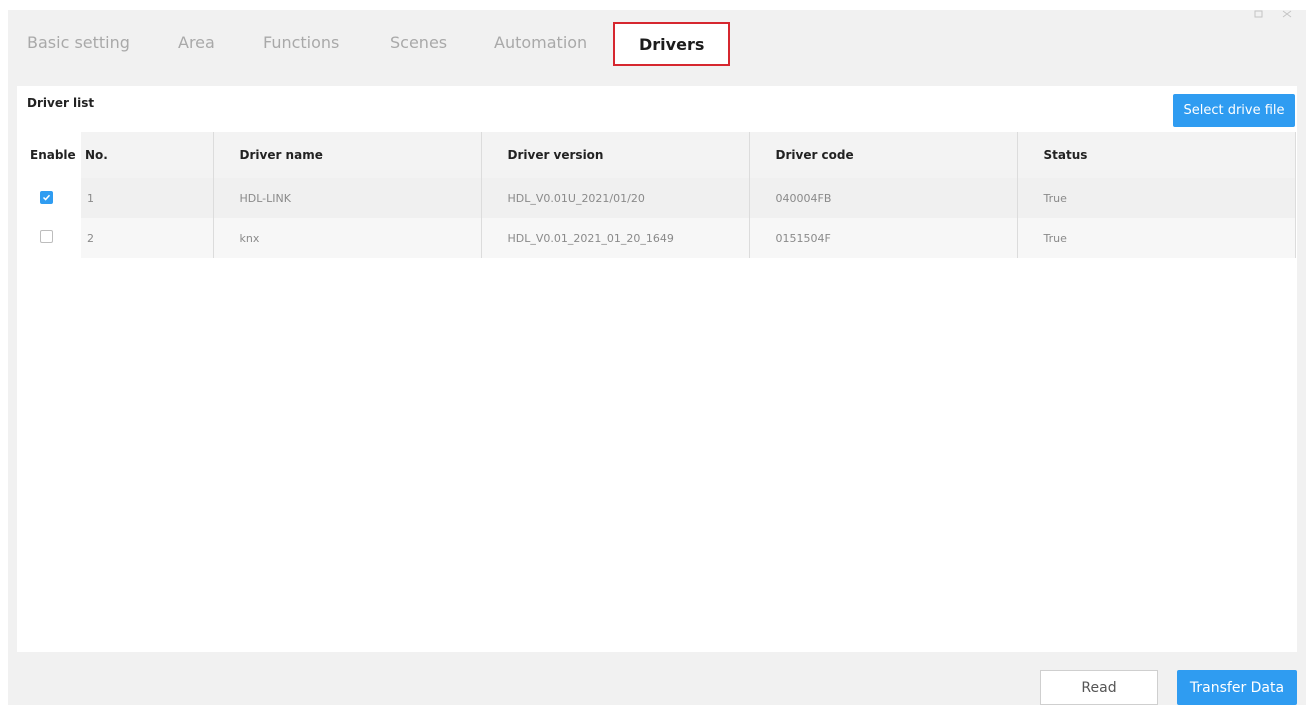 Image resolution: width=1306 pixels, height=705 pixels. What do you see at coordinates (883, 198) in the screenshot?
I see `cell-driver-code: 040004FB` at bounding box center [883, 198].